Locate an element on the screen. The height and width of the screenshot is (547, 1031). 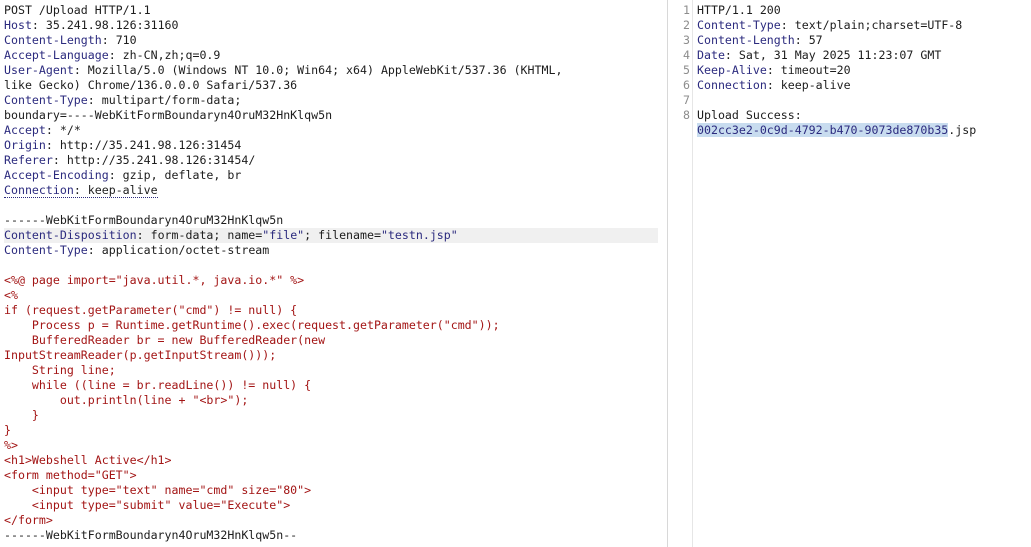
header-value: http://35.241.98.126:31454 is located at coordinates (150, 145).